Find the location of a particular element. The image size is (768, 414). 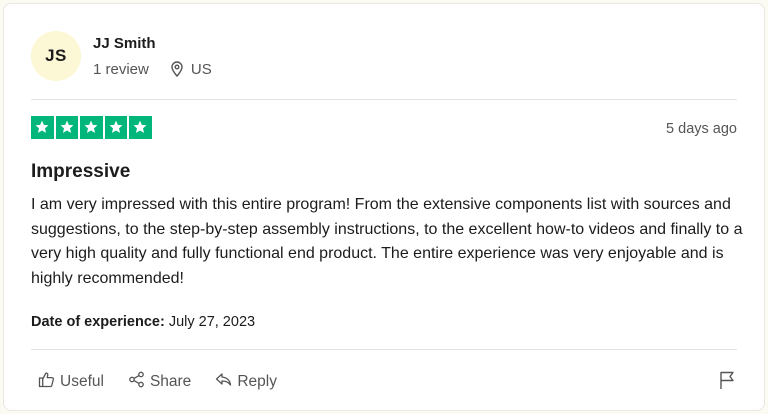

star-rating is located at coordinates (91, 127).